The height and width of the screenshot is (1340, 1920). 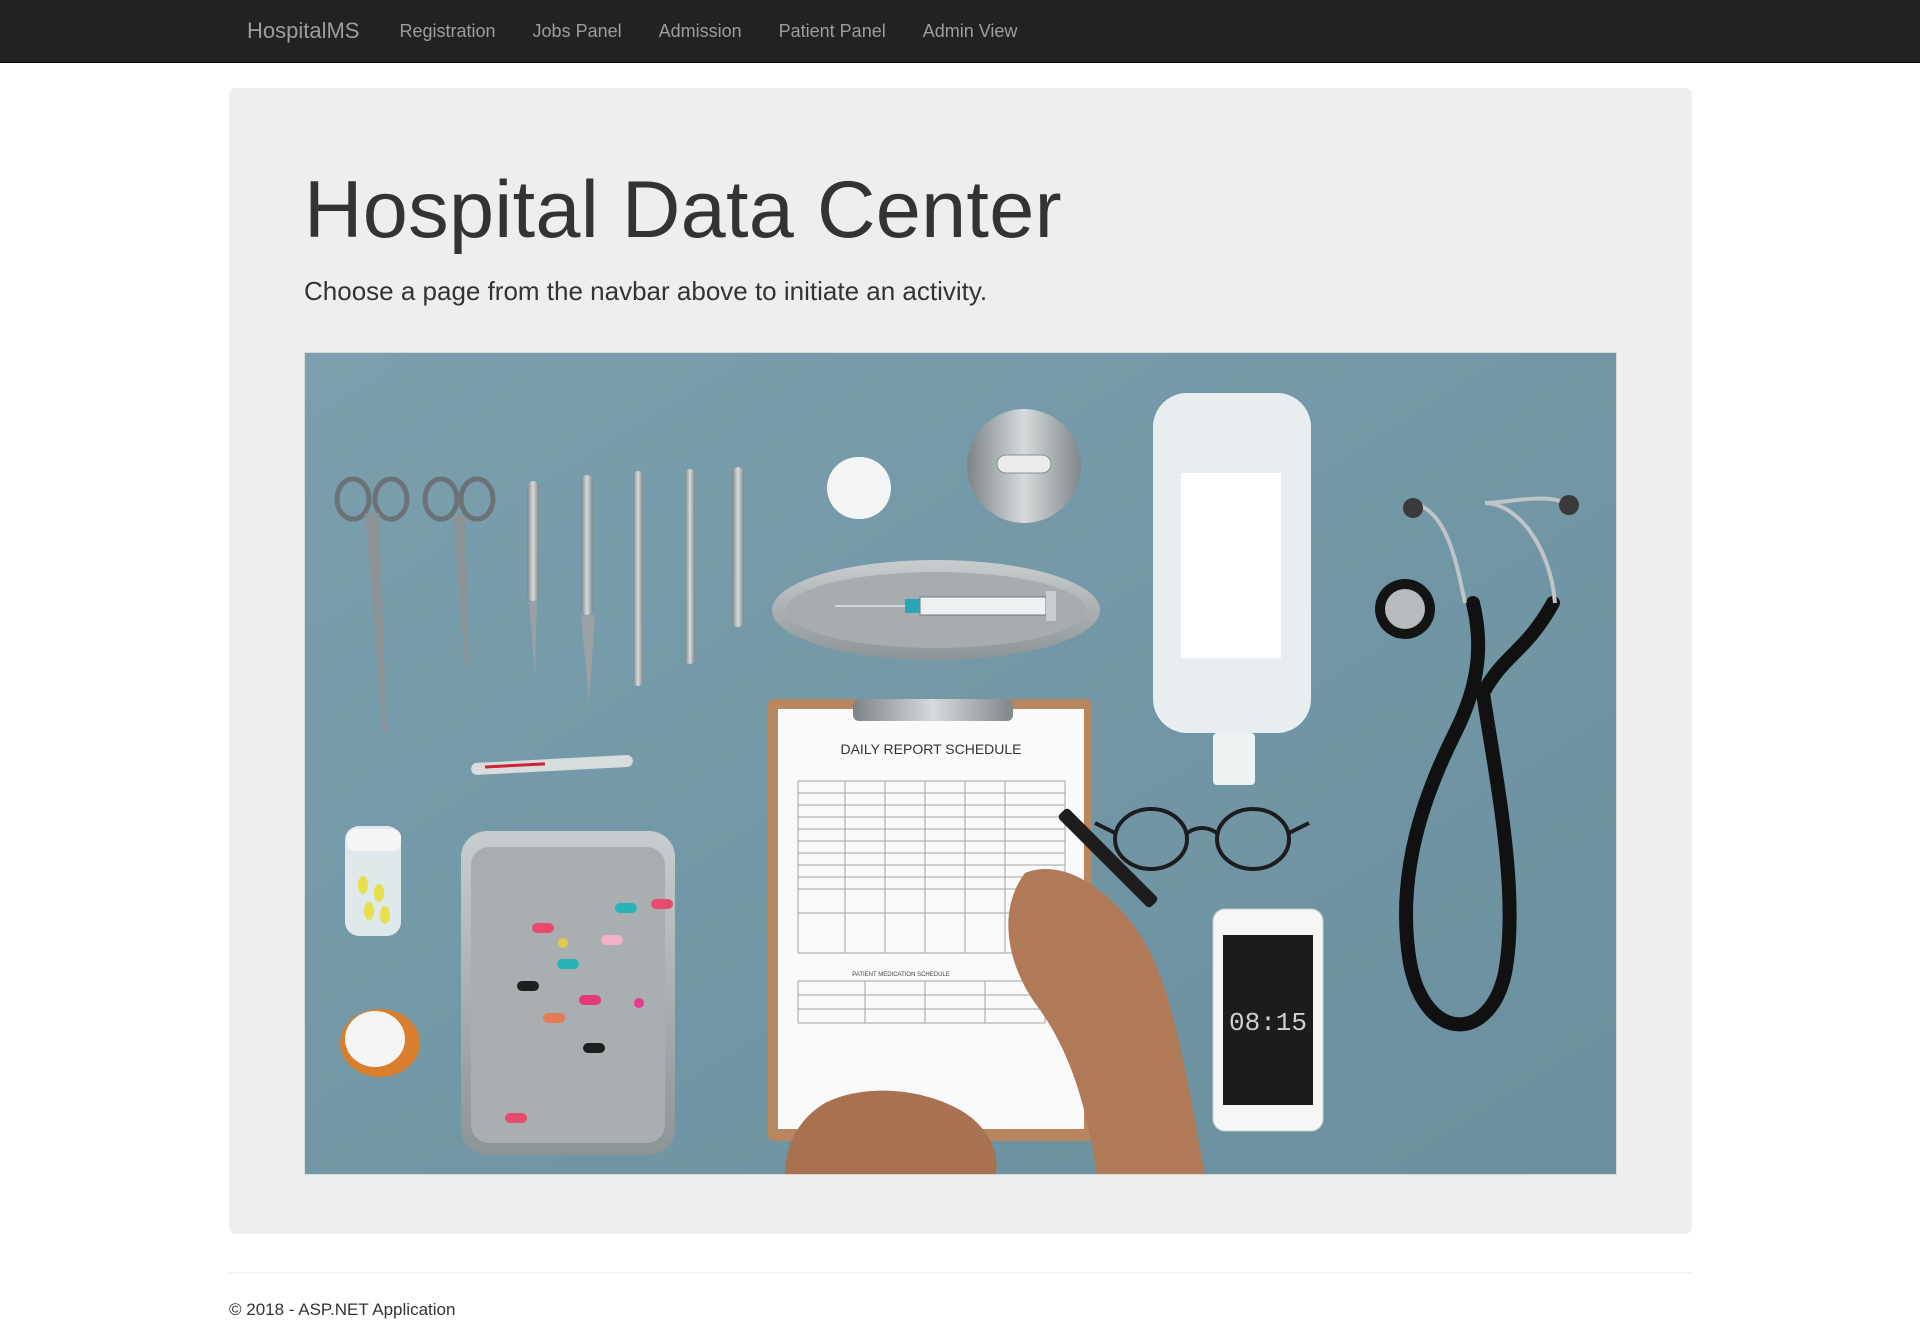 I want to click on nav-item-admission: Admission, so click(x=700, y=31).